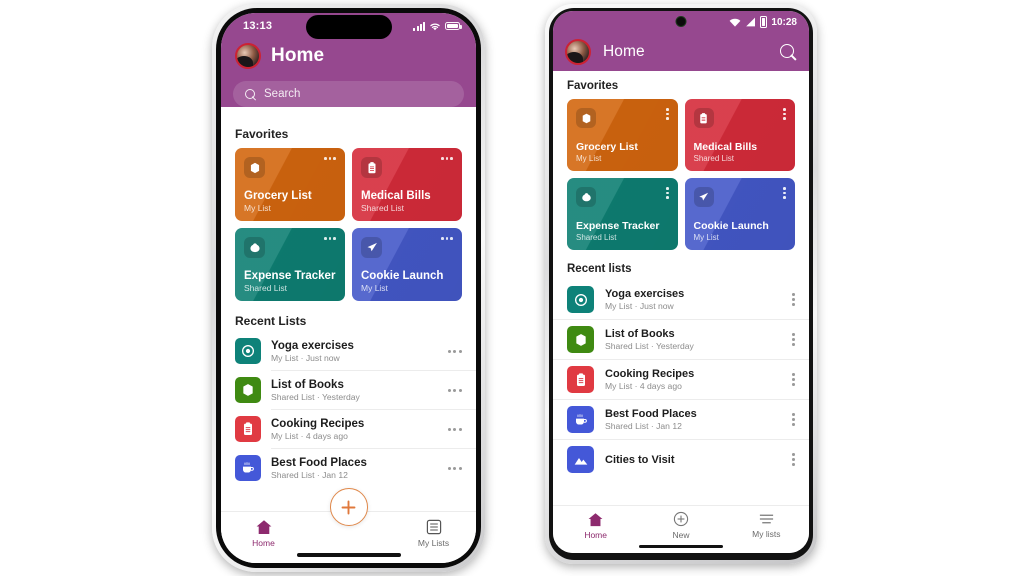 This screenshot has height=576, width=1024. Describe the element at coordinates (282, 94) in the screenshot. I see `search-placeholder: Search` at that location.